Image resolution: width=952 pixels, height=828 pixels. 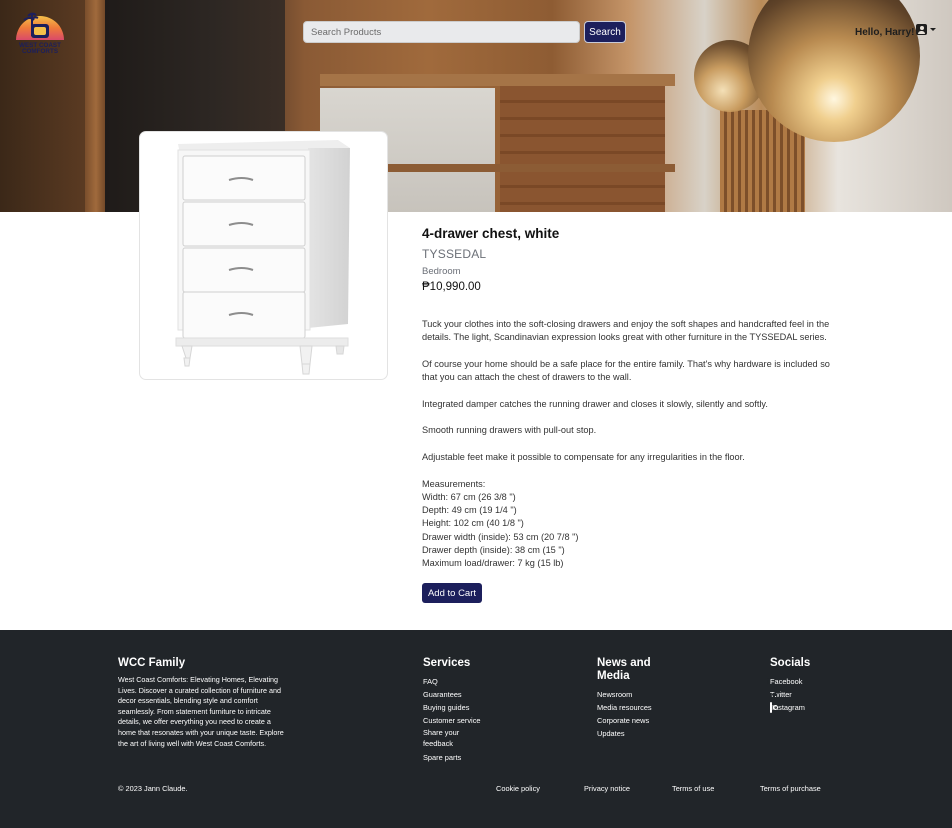 I want to click on footer-link-privacy-notice: Privacy notice, so click(x=607, y=788).